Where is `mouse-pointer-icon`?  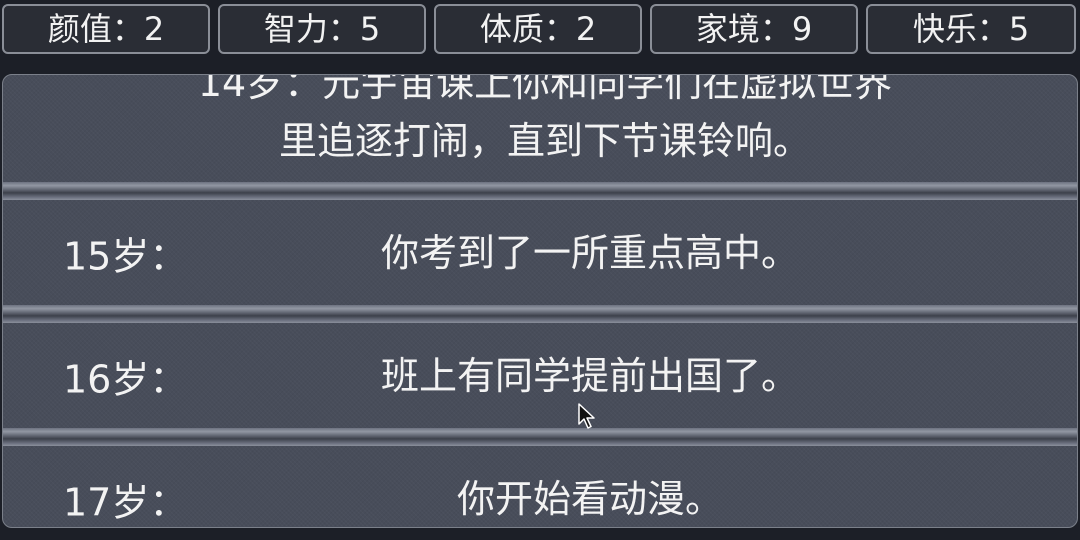 mouse-pointer-icon is located at coordinates (586, 416).